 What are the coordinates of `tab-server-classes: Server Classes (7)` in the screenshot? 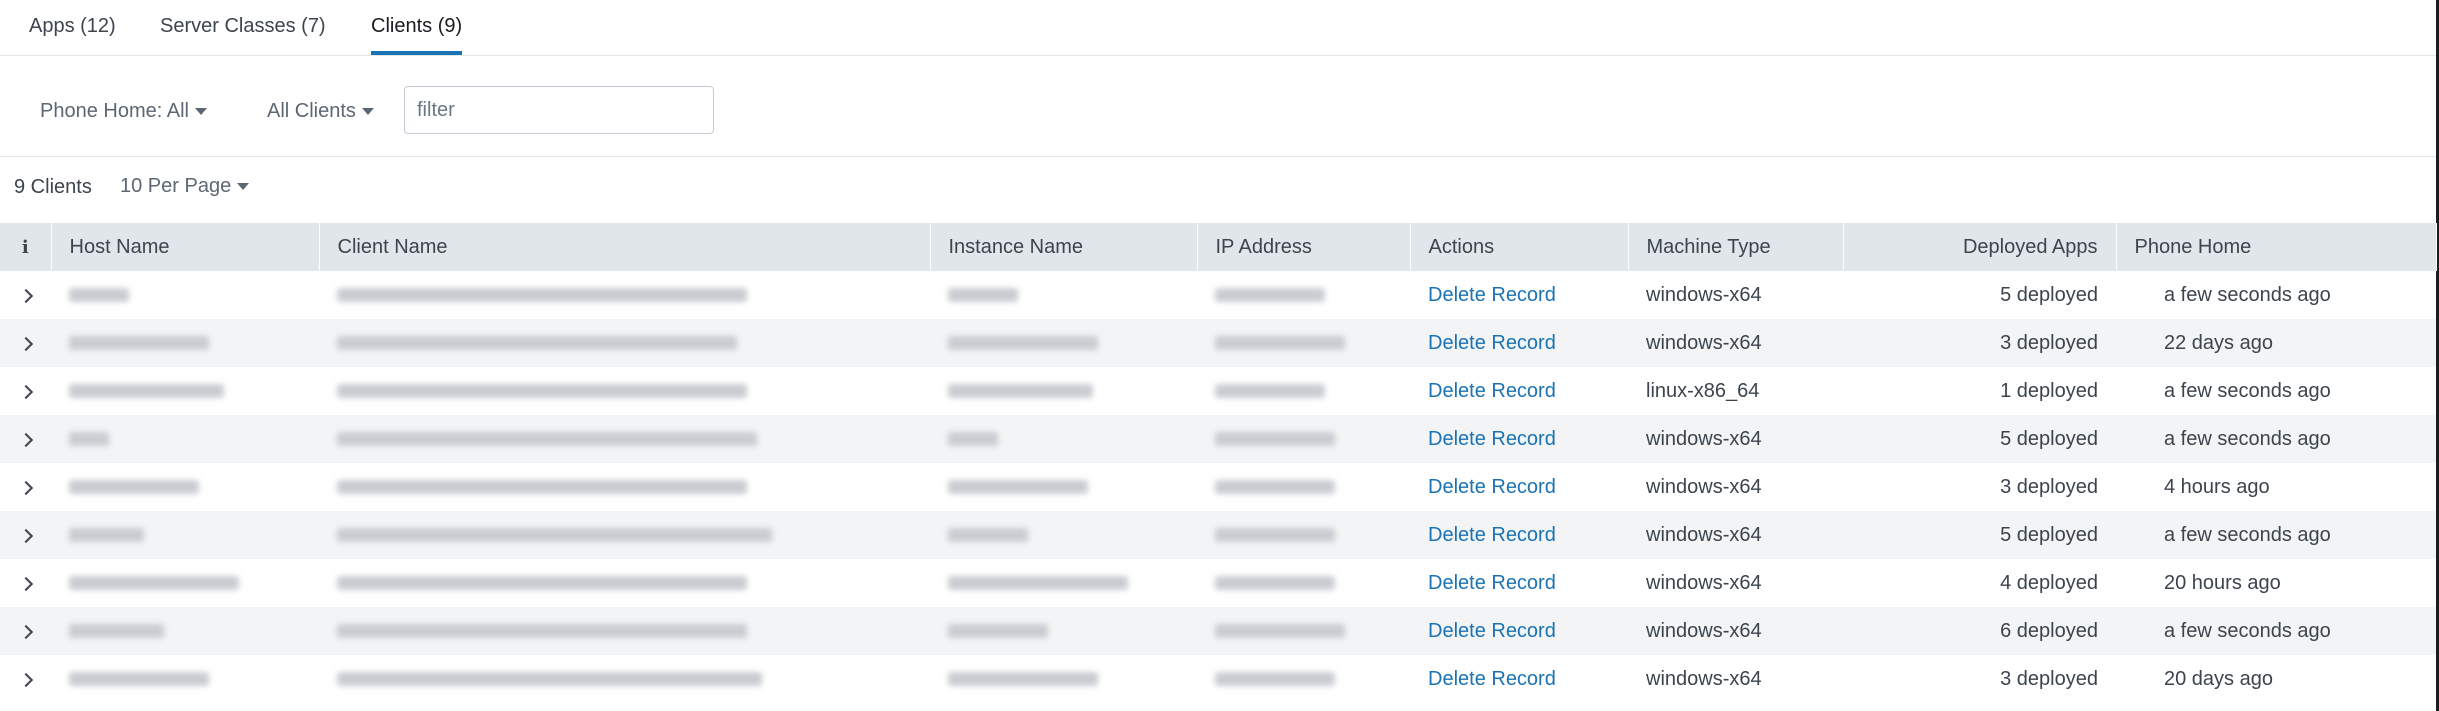 It's located at (243, 27).